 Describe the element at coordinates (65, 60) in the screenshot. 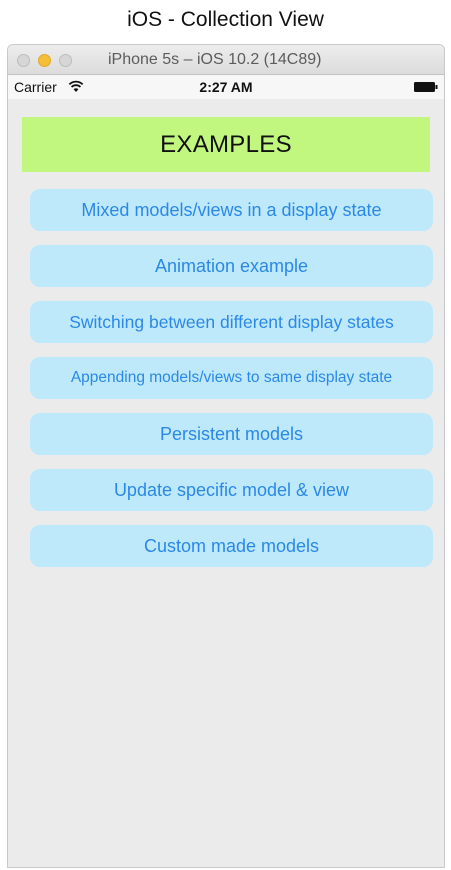

I see `zoom-window-button` at that location.